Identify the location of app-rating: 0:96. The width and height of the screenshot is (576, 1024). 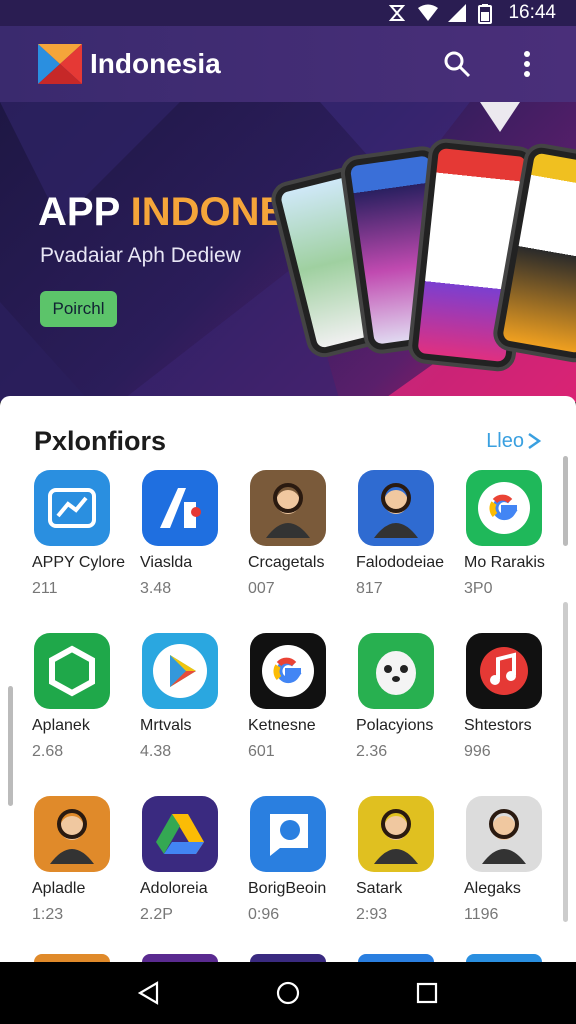
(264, 914).